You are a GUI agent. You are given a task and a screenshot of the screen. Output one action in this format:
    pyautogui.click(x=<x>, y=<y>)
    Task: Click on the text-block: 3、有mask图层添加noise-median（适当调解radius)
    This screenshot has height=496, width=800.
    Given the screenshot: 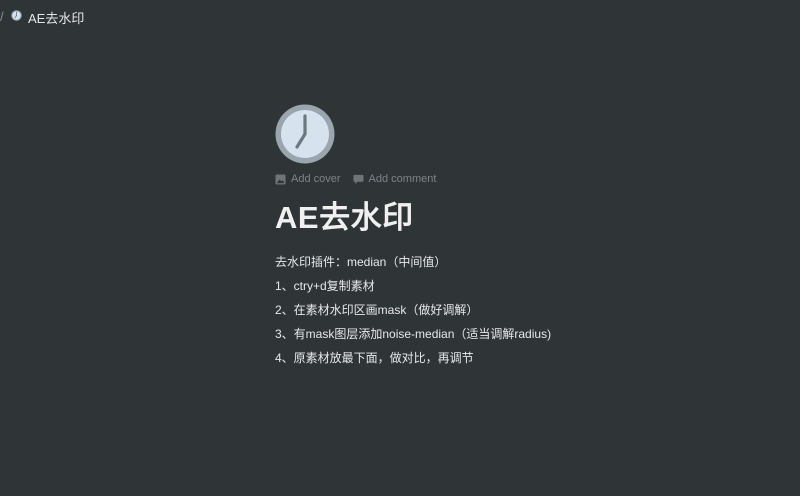 What is the action you would take?
    pyautogui.click(x=413, y=334)
    